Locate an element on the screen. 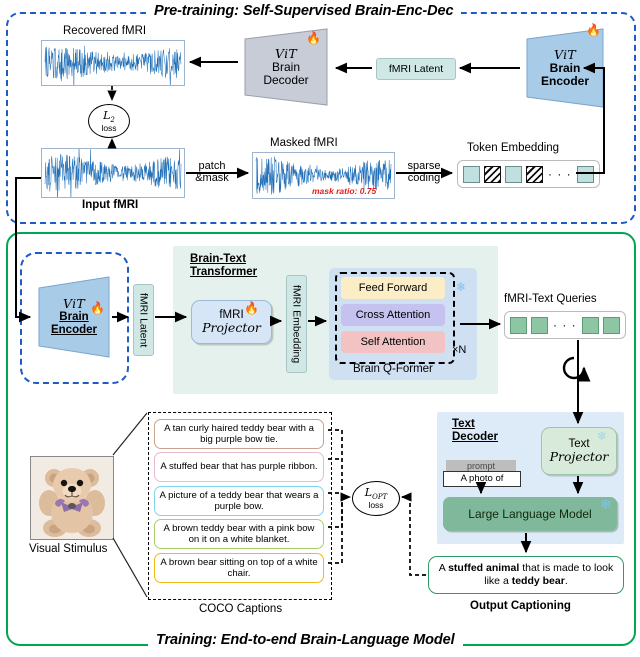  large-language-model-block: Large Language Model is located at coordinates (530, 514).